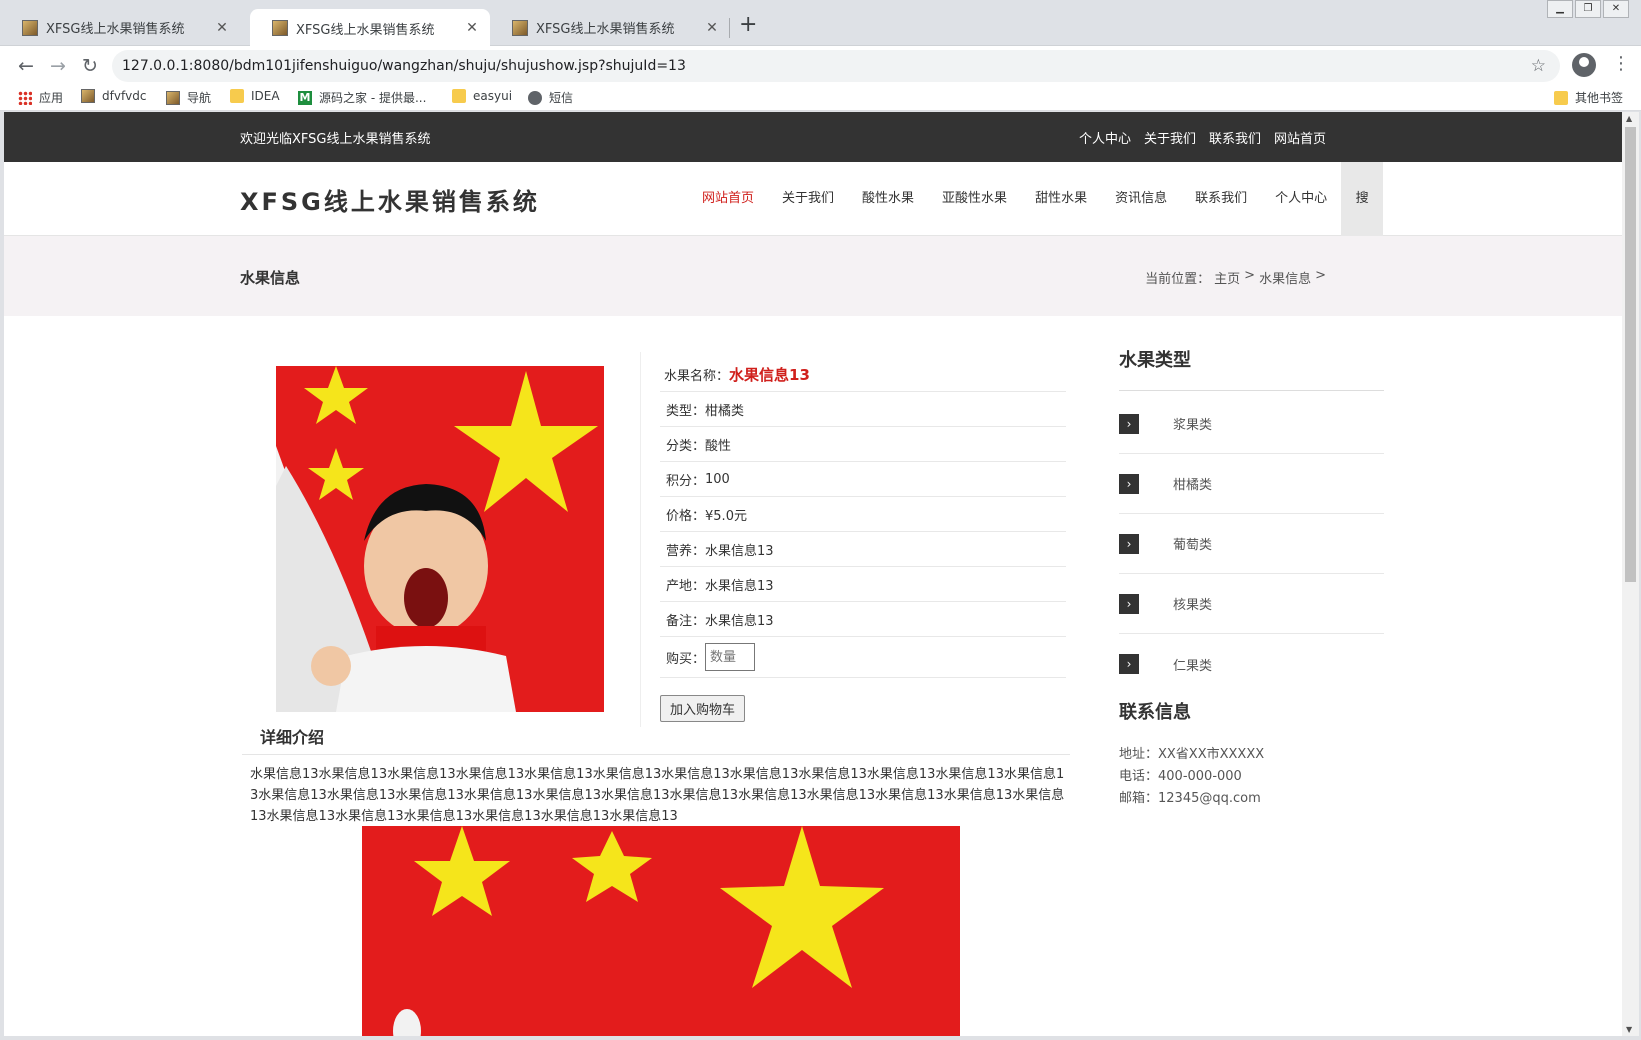 The height and width of the screenshot is (1040, 1641). Describe the element at coordinates (1251, 604) in the screenshot. I see `sidebar-item-drupe: › 核果类` at that location.